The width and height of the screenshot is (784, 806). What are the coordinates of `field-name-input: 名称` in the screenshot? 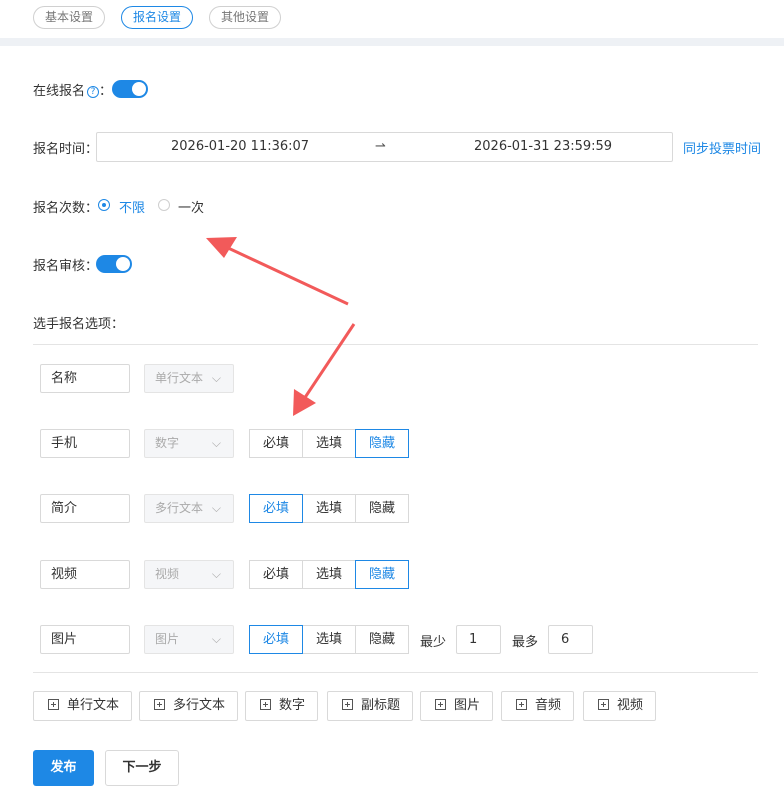 It's located at (85, 378).